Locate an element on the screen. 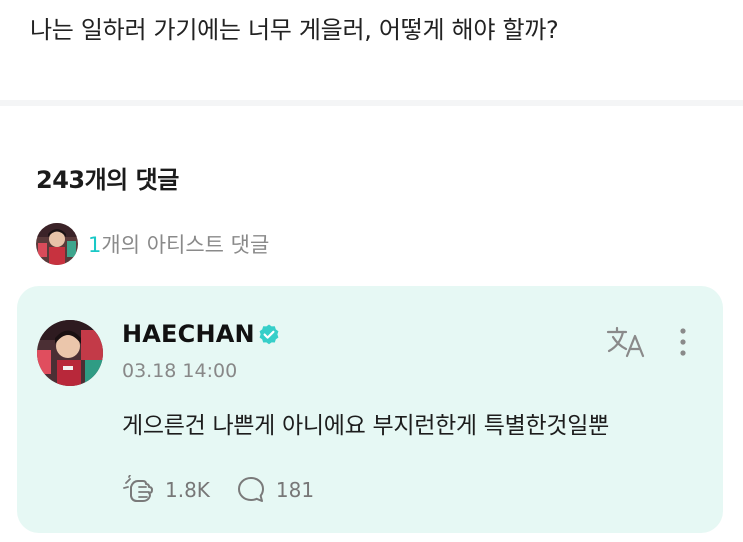 The image size is (743, 542). post-text: 나는 일하러 가기에는 너무 게을러, 어떻게 해야 할까? is located at coordinates (294, 30).